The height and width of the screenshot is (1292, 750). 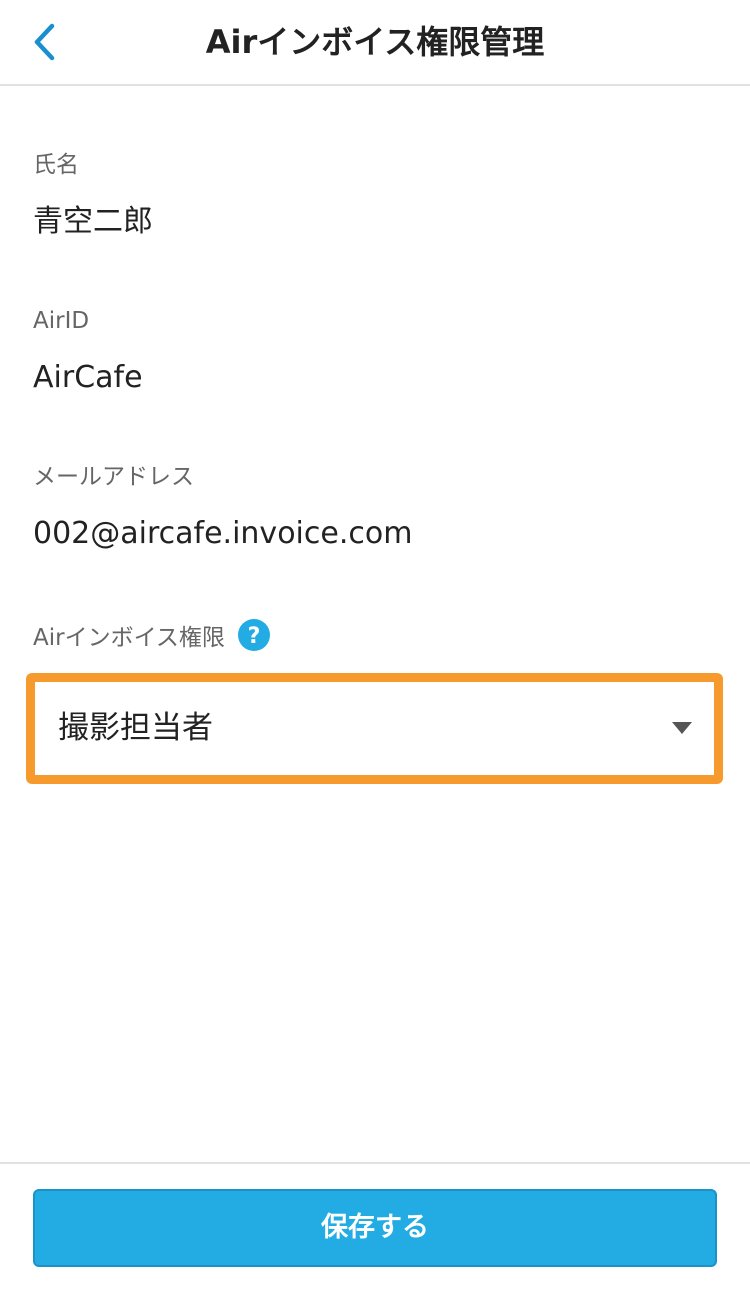 I want to click on back-button, so click(x=44, y=42).